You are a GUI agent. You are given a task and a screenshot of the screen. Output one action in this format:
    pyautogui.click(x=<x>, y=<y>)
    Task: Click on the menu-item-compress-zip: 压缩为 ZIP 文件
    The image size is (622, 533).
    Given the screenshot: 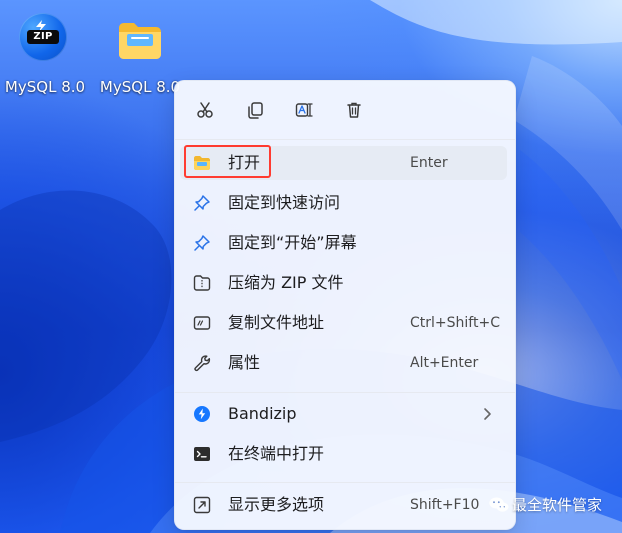 What is the action you would take?
    pyautogui.click(x=343, y=283)
    